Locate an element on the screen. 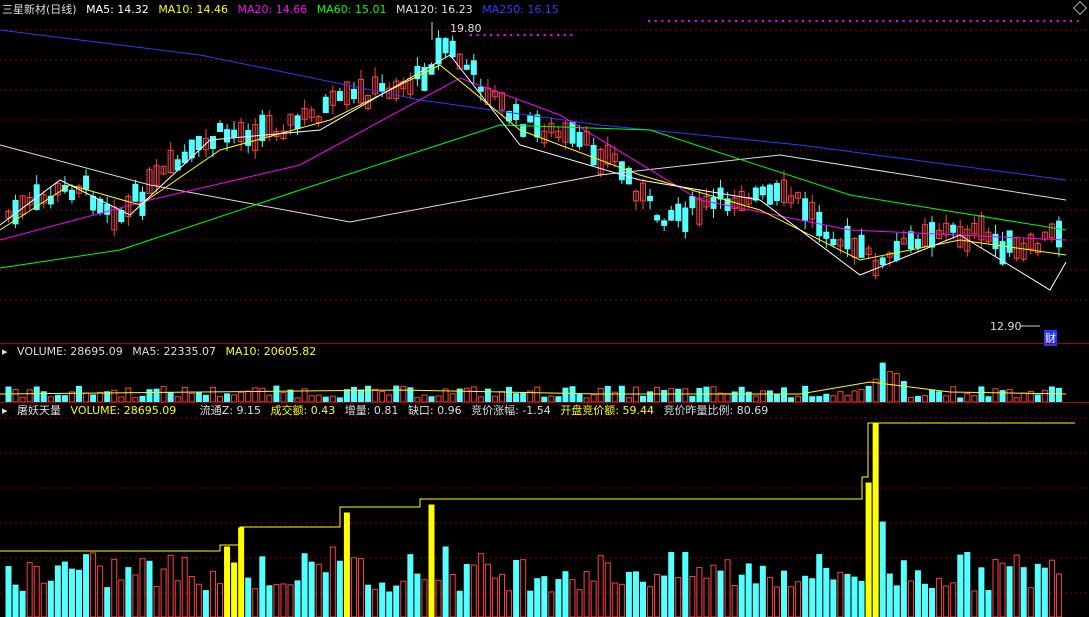 The image size is (1089, 617). ind-auction-change: 竞价涨幅: -1.54 is located at coordinates (511, 410).